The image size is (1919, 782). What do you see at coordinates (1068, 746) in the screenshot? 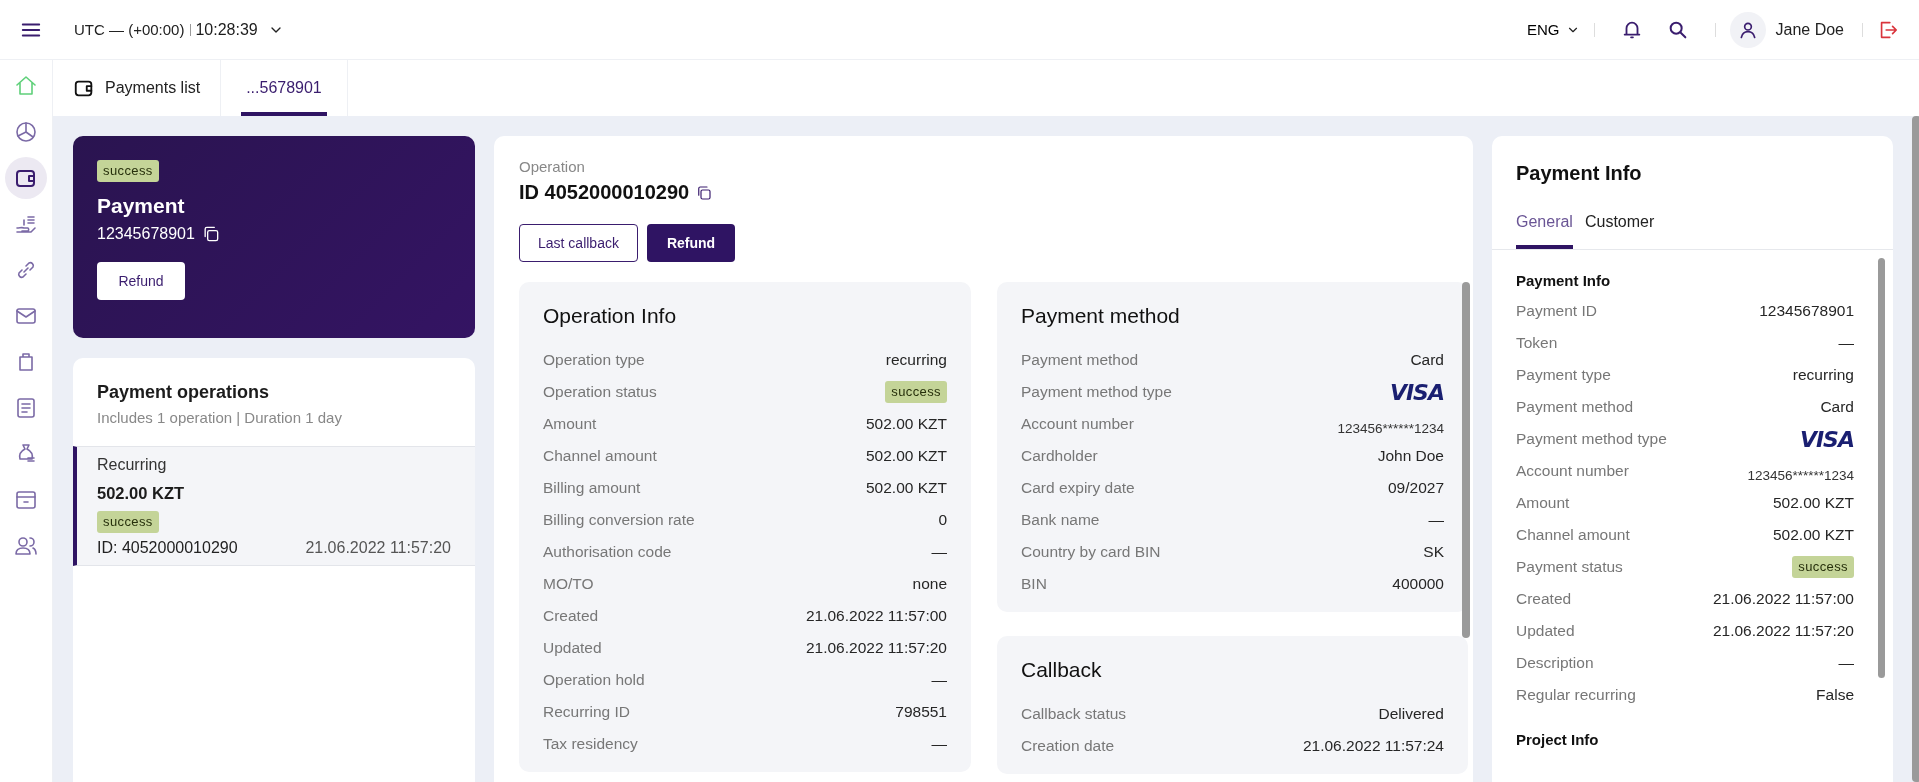
I see `field-label: Creation date` at bounding box center [1068, 746].